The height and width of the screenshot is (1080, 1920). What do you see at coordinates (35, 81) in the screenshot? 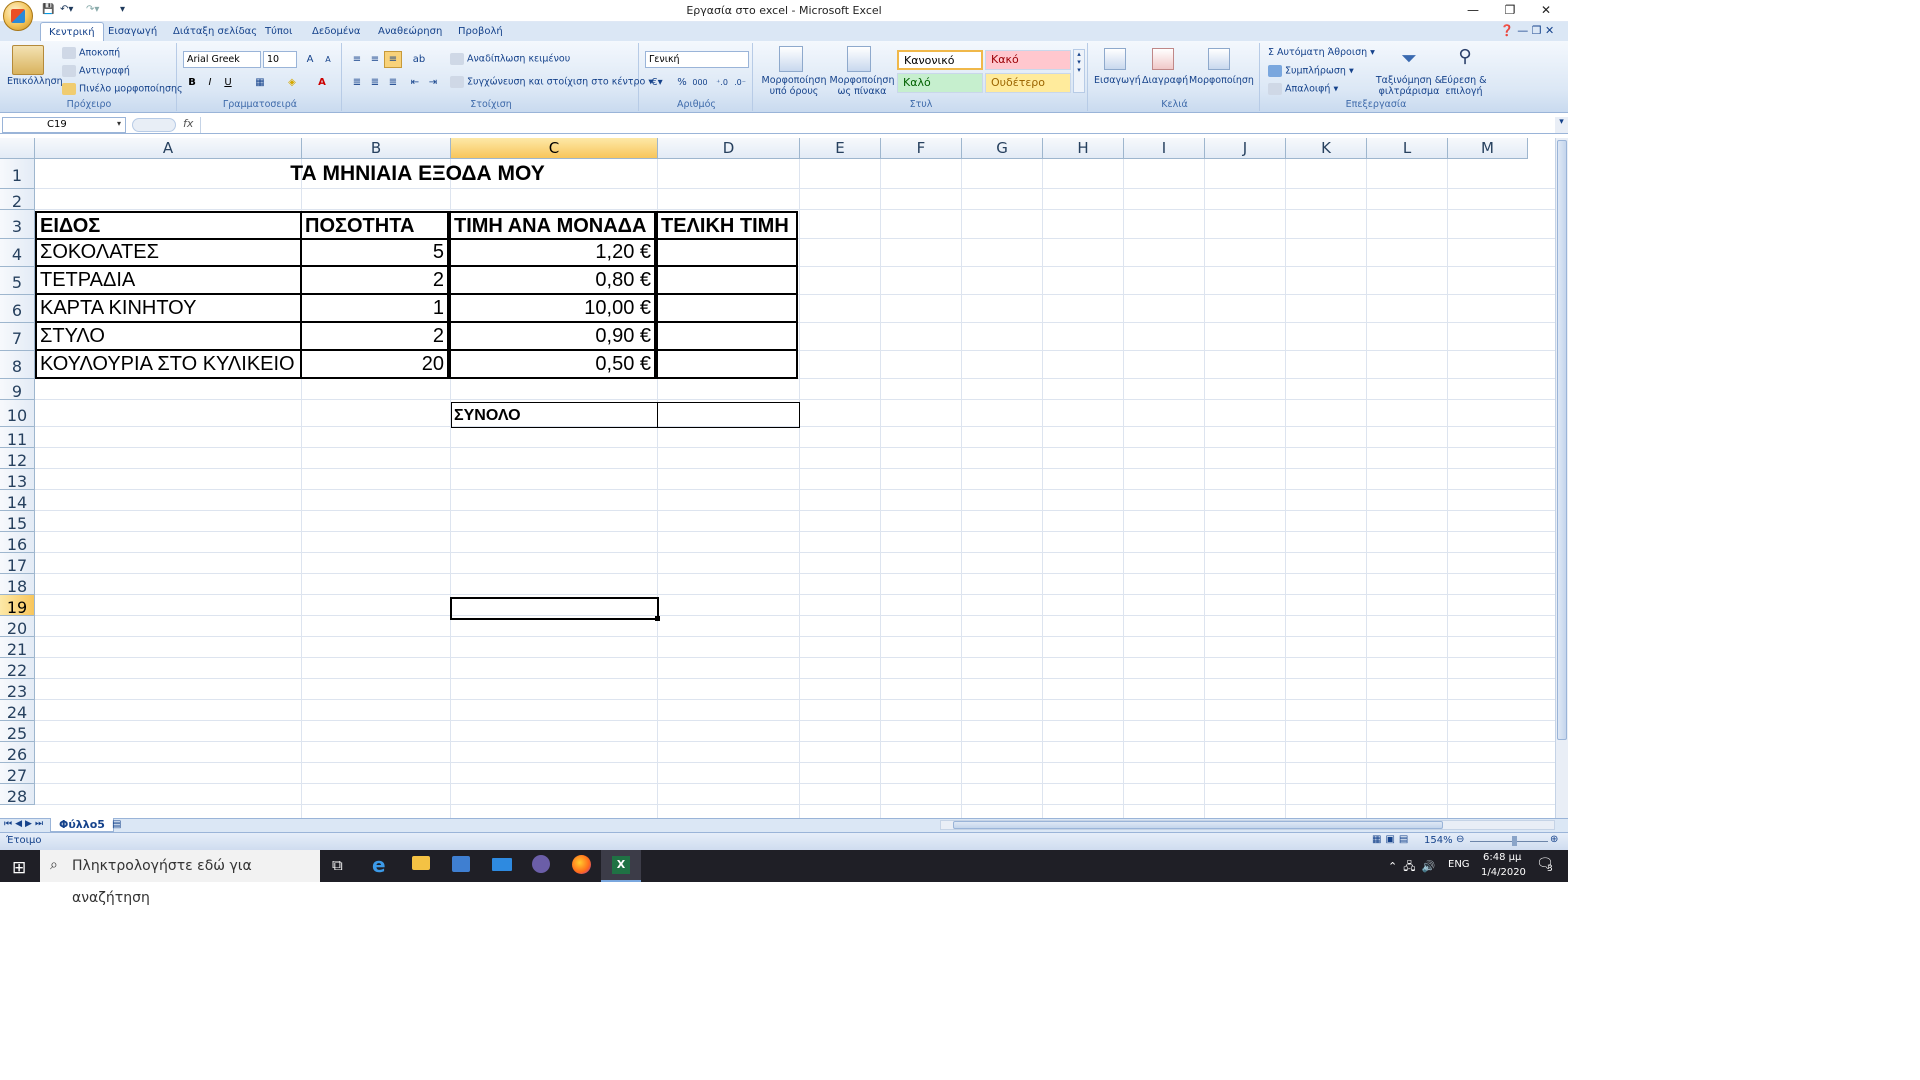
I see `paste-button: Επικόλληση` at bounding box center [35, 81].